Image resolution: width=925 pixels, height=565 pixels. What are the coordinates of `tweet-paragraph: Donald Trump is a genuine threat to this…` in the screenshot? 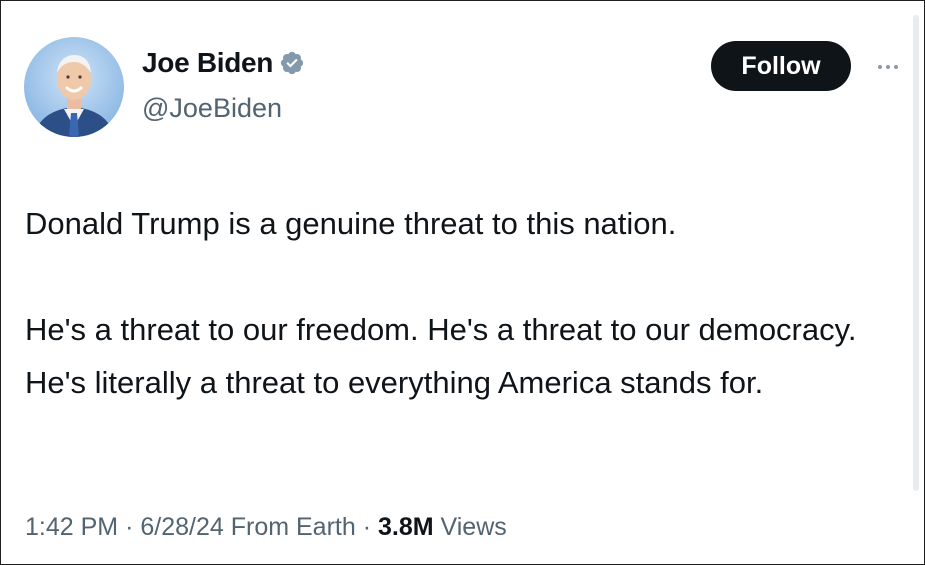 It's located at (351, 223).